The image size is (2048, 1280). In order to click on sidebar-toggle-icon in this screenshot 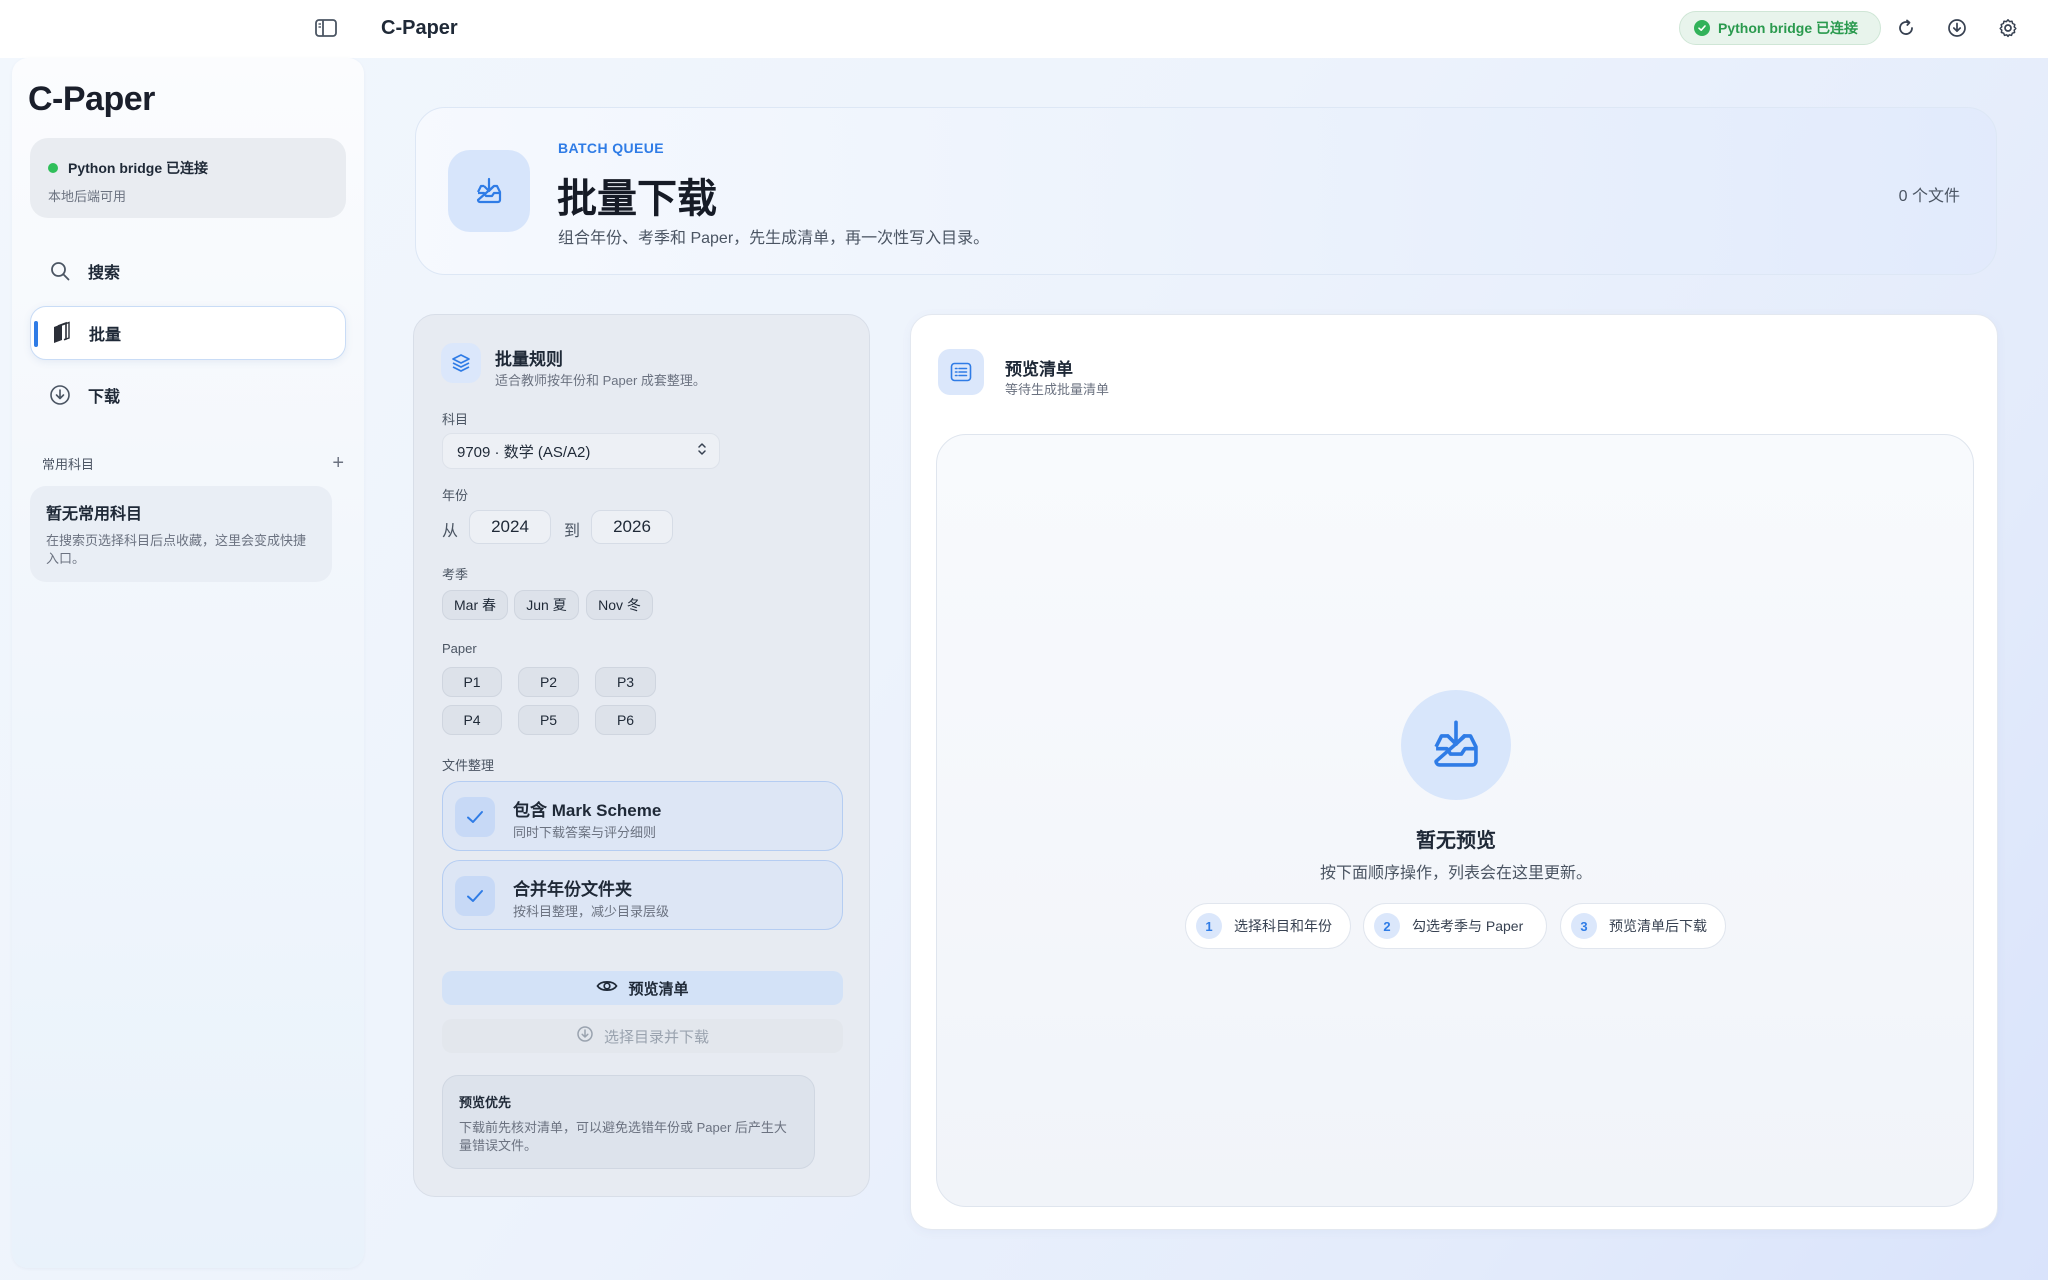, I will do `click(326, 28)`.